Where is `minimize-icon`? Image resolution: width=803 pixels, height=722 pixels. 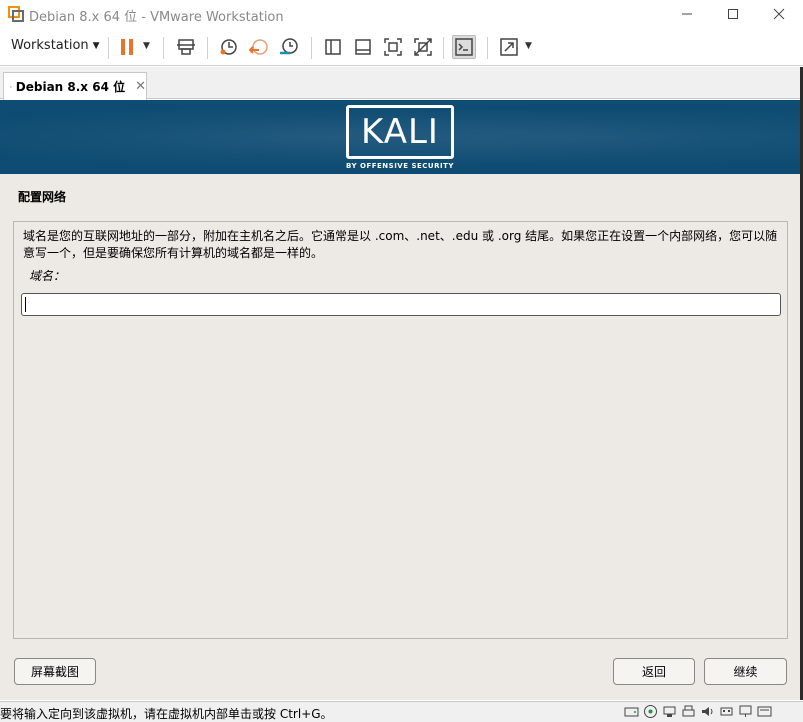
minimize-icon is located at coordinates (687, 14).